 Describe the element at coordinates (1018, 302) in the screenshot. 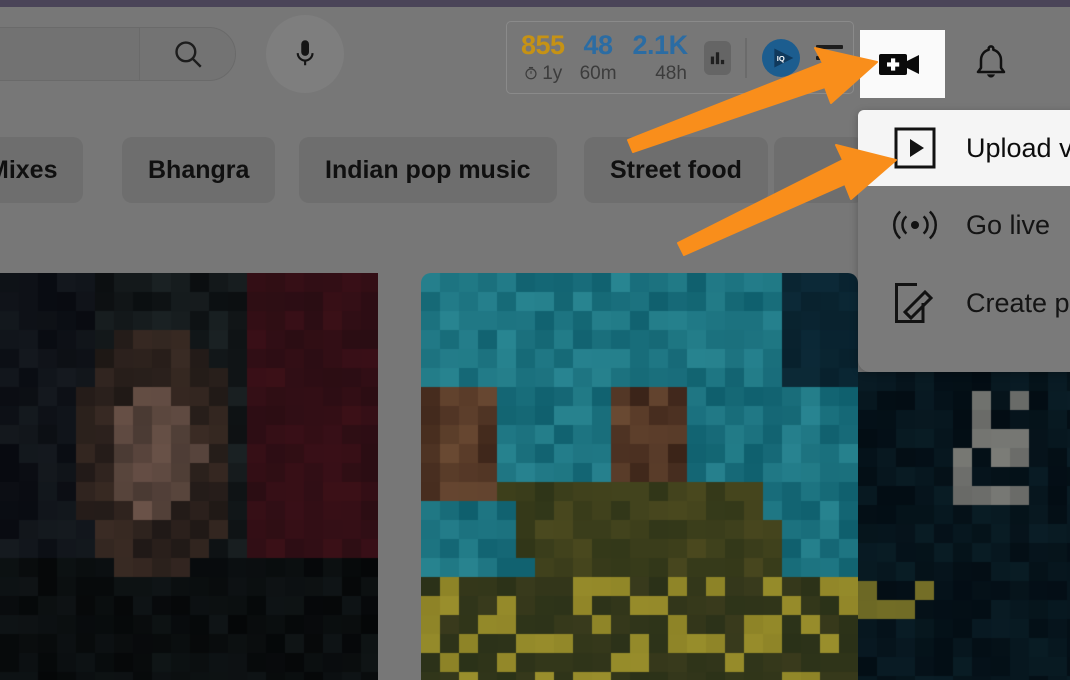

I see `menu-item-label: Create p` at that location.